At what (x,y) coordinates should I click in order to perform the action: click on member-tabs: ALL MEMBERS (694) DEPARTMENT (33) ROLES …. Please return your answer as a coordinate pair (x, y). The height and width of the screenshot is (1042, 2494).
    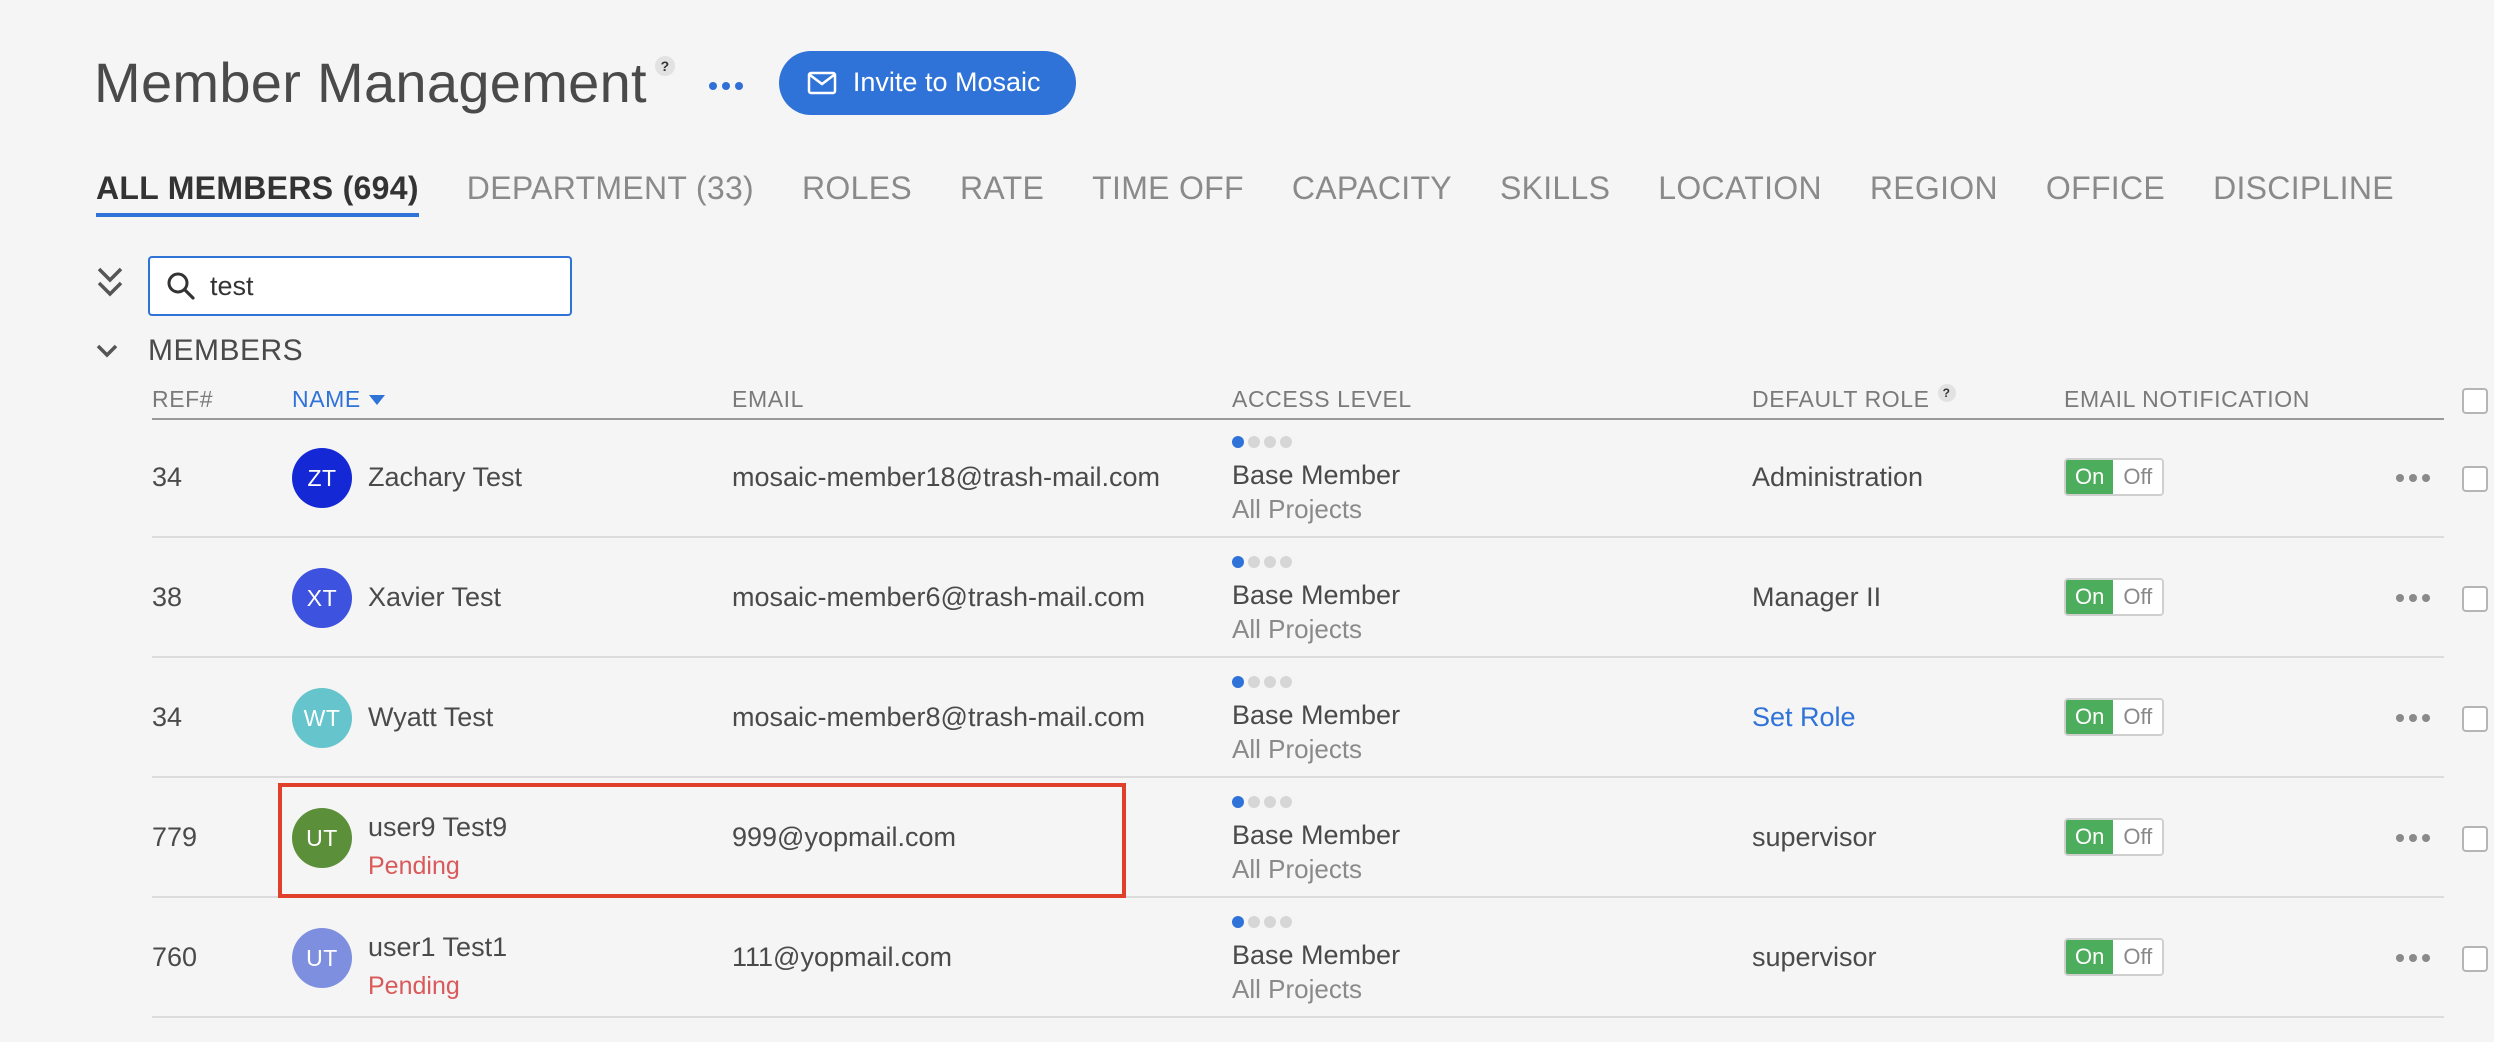
    Looking at the image, I should click on (1269, 193).